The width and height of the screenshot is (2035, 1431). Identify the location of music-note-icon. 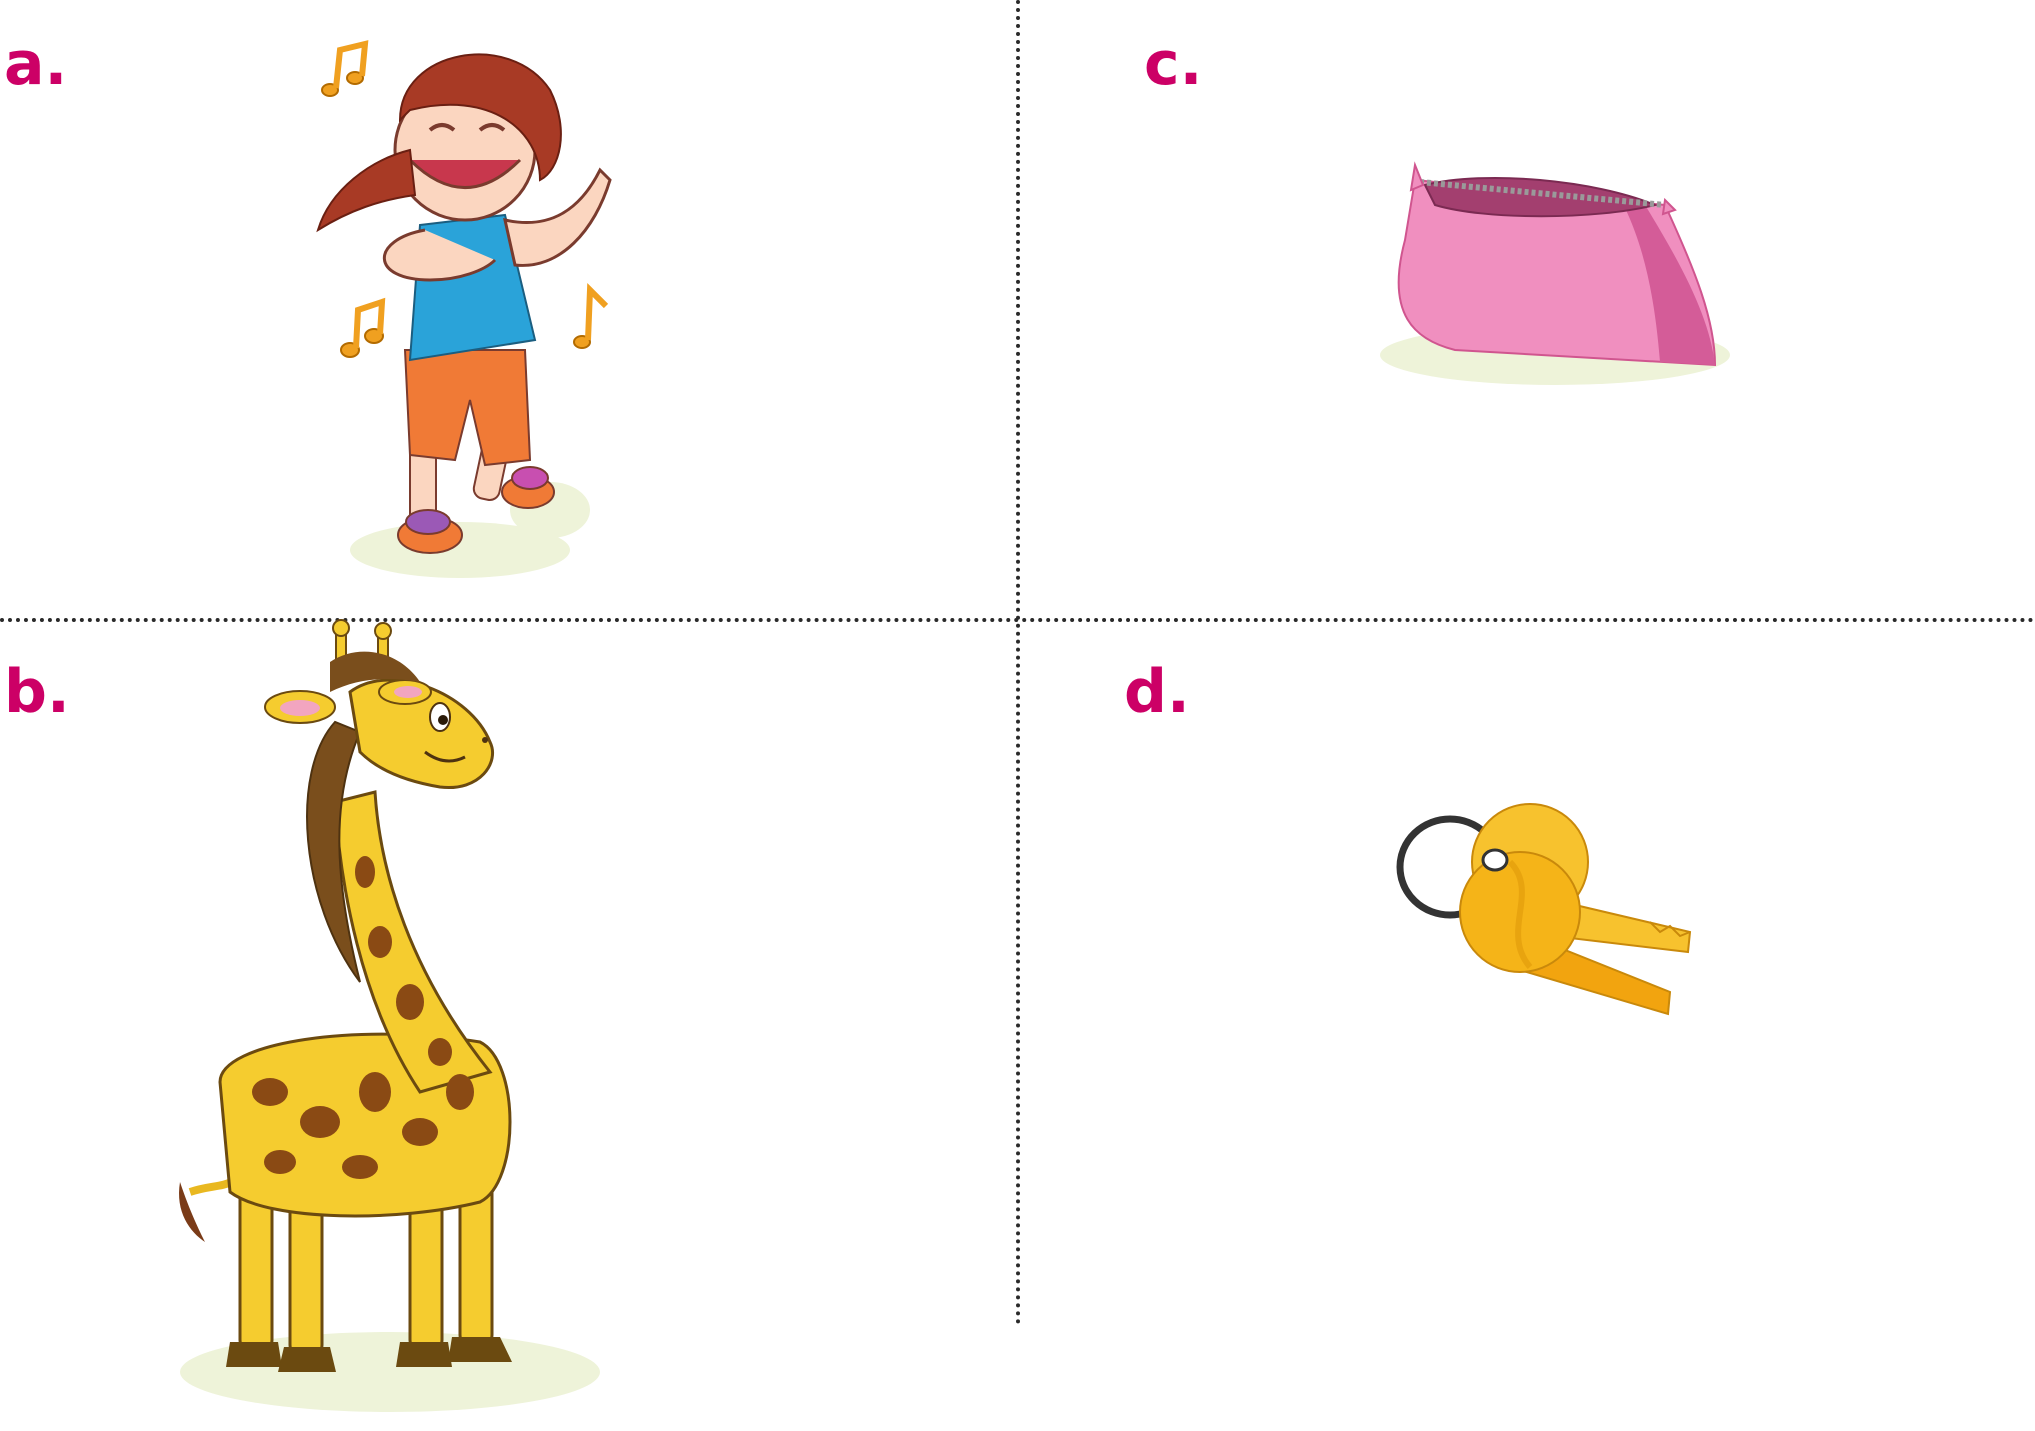
(345, 68).